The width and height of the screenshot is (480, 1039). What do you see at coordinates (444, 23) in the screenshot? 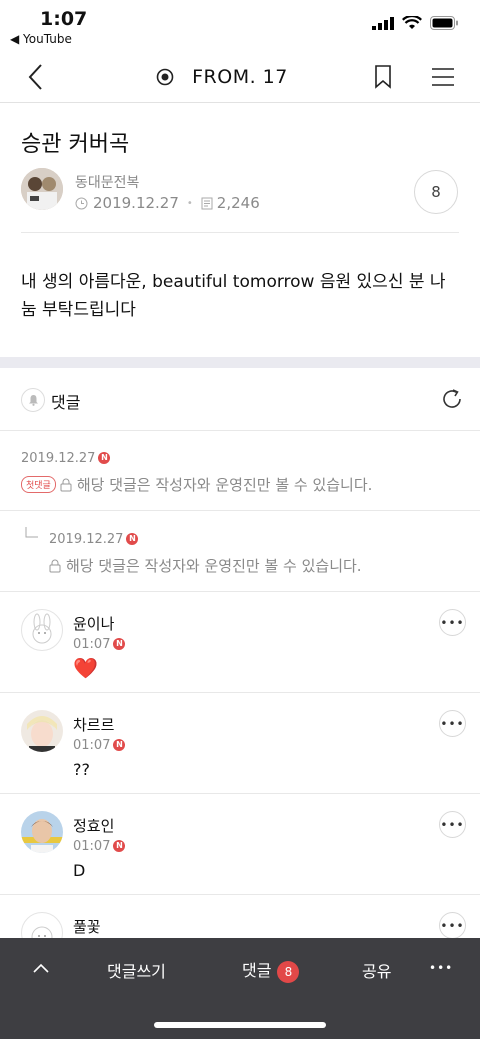
I see `battery-icon` at bounding box center [444, 23].